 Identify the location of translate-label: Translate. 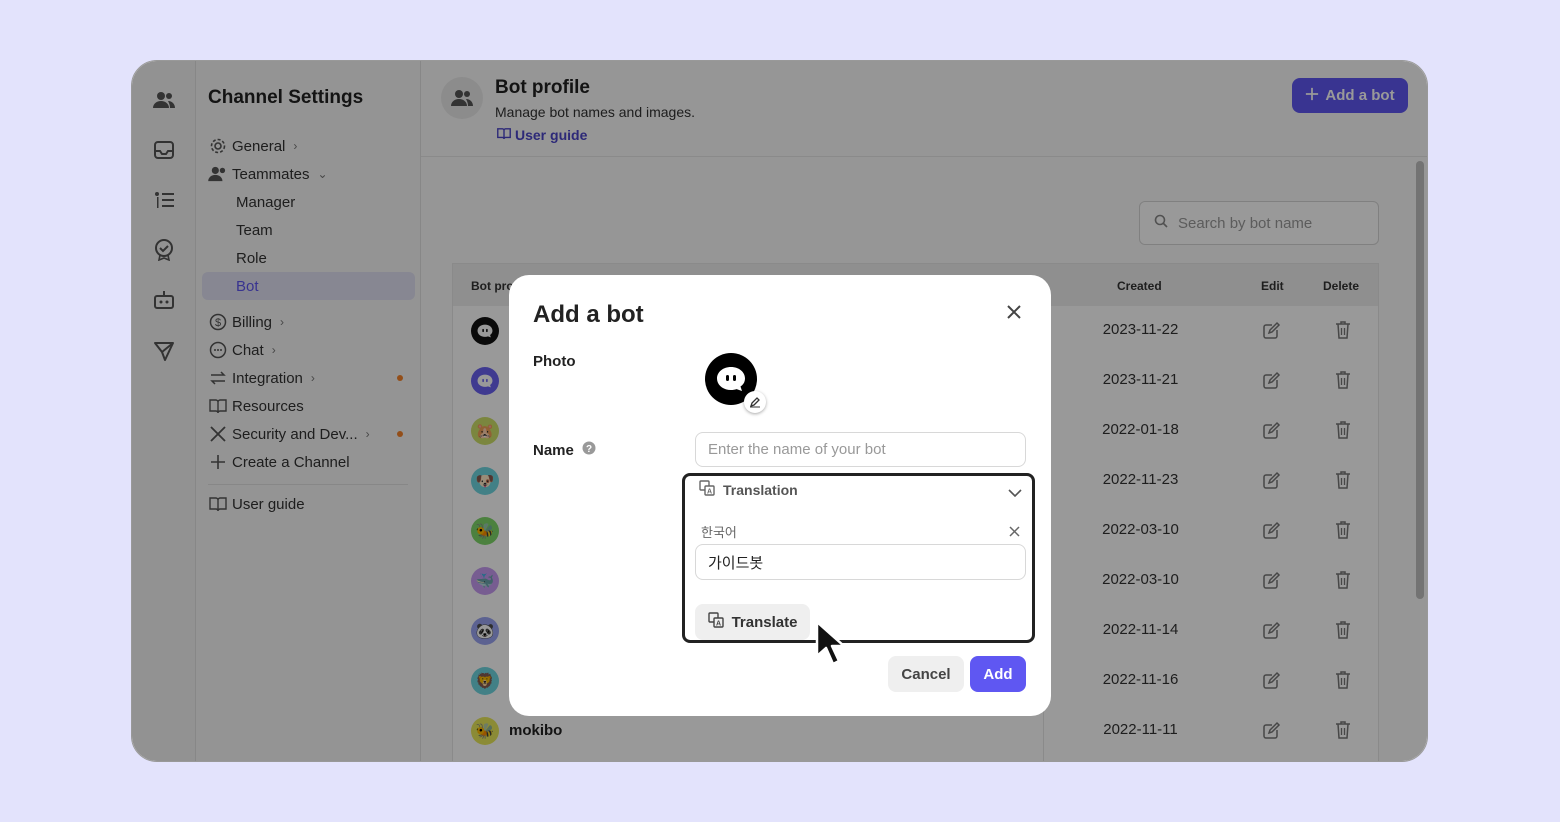
(764, 622).